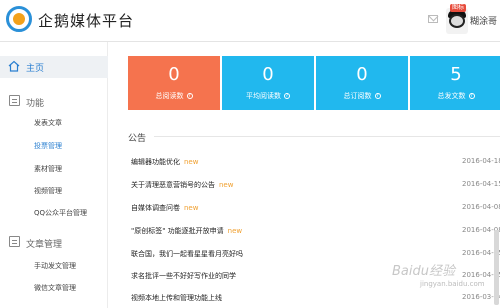 Image resolution: width=500 pixels, height=308 pixels. Describe the element at coordinates (327, 136) in the screenshot. I see `divider` at that location.